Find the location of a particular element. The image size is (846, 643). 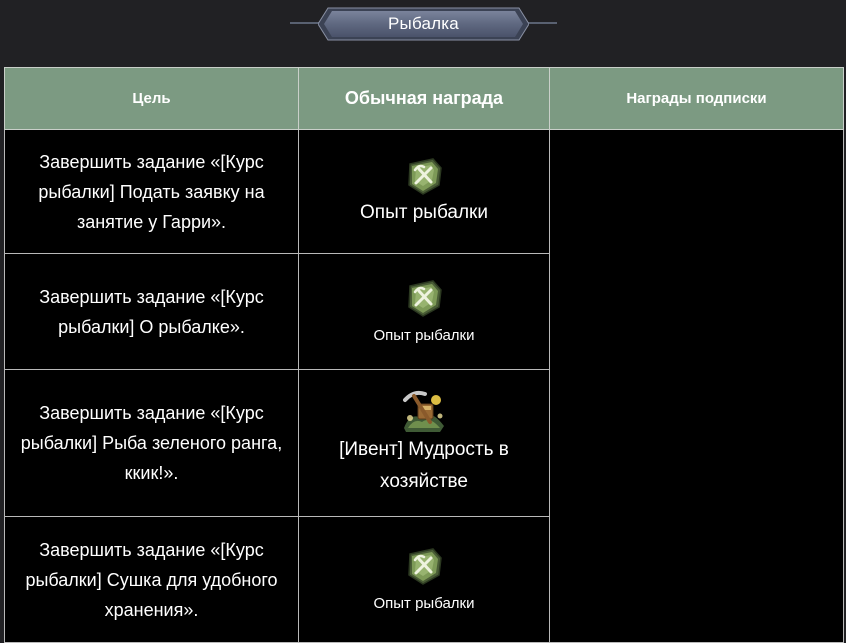

banner-divider-left is located at coordinates (305, 23).